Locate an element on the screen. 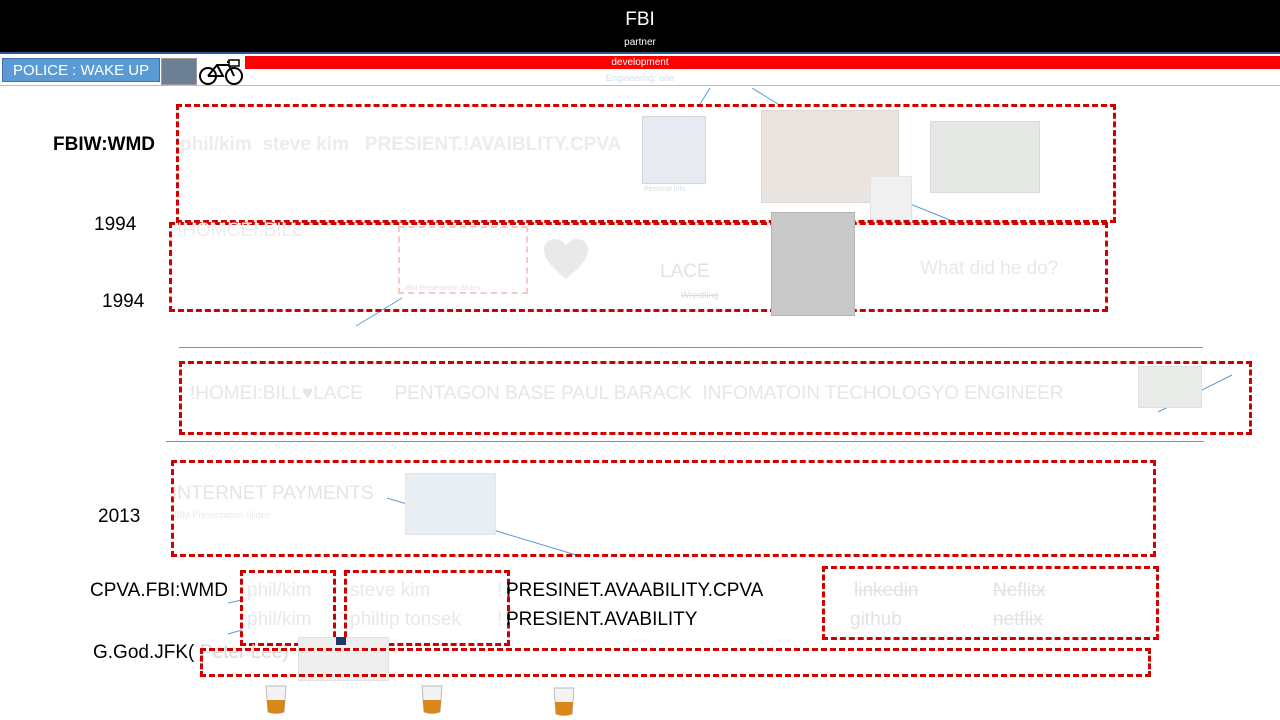 This screenshot has width=1280, height=720. dark-marker is located at coordinates (341, 641).